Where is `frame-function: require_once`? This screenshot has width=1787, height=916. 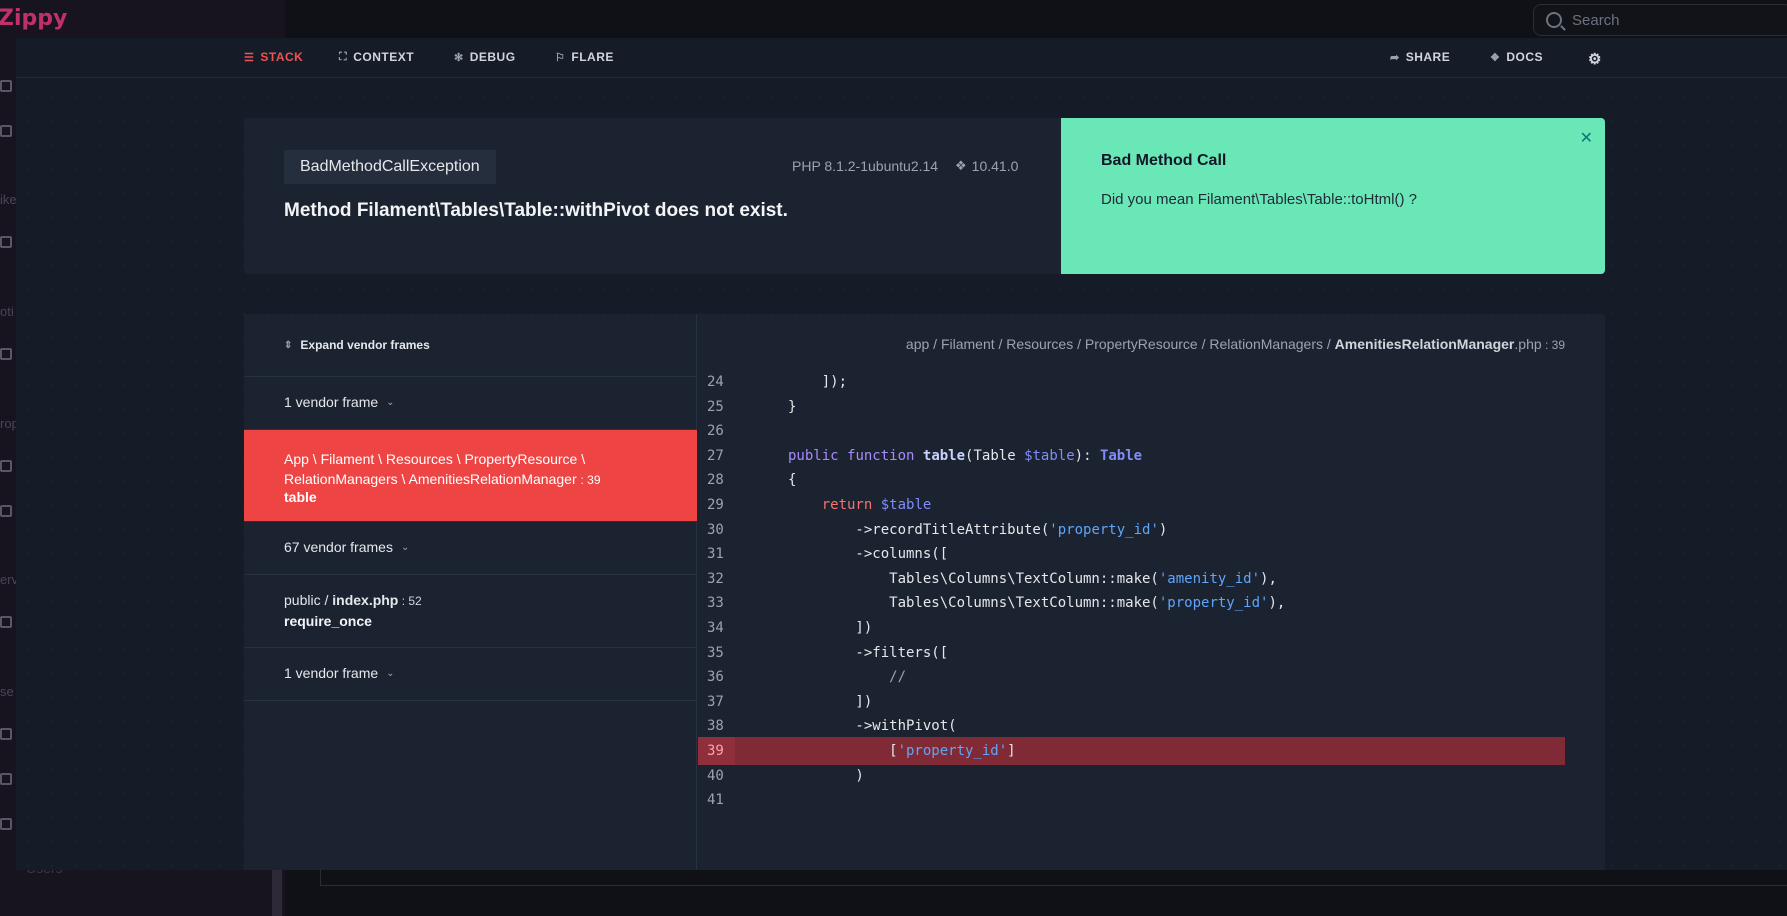
frame-function: require_once is located at coordinates (328, 621).